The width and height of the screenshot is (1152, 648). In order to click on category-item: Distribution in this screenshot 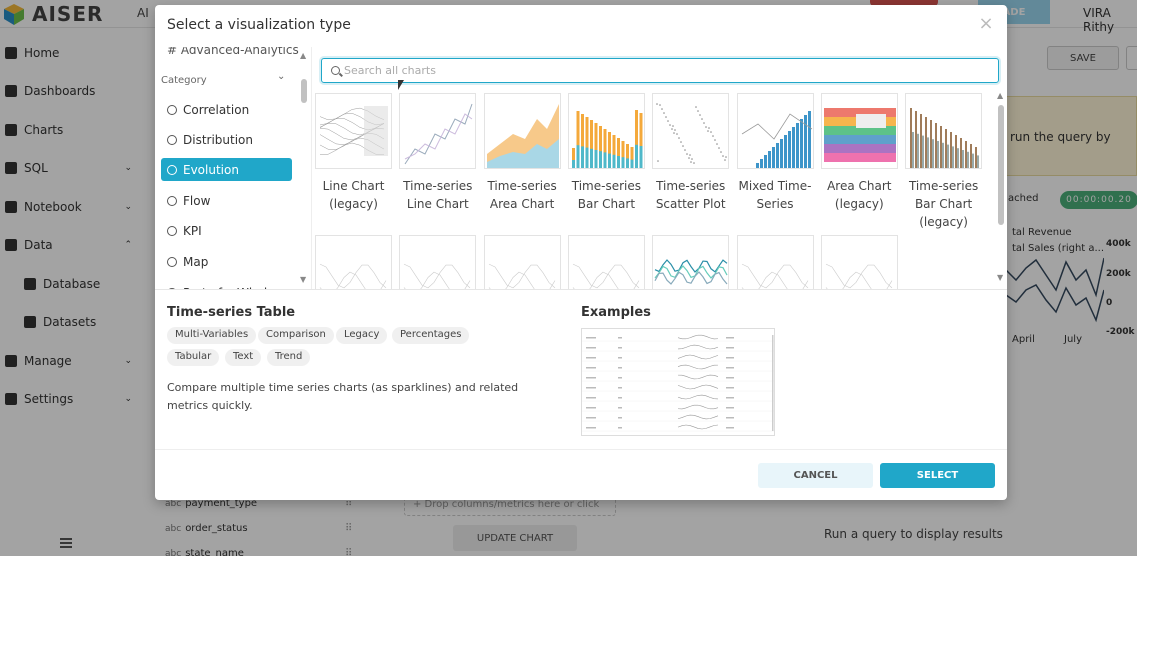, I will do `click(226, 139)`.